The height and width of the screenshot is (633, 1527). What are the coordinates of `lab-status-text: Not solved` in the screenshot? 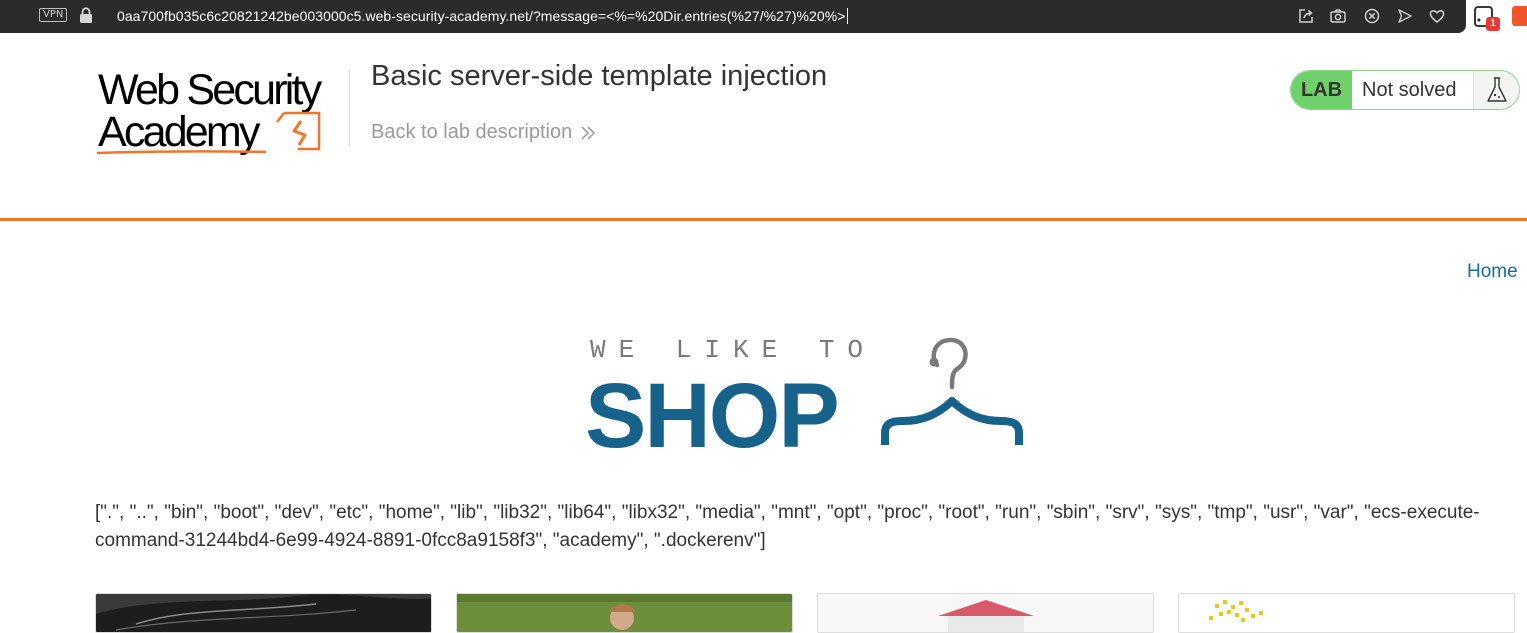 It's located at (1413, 90).